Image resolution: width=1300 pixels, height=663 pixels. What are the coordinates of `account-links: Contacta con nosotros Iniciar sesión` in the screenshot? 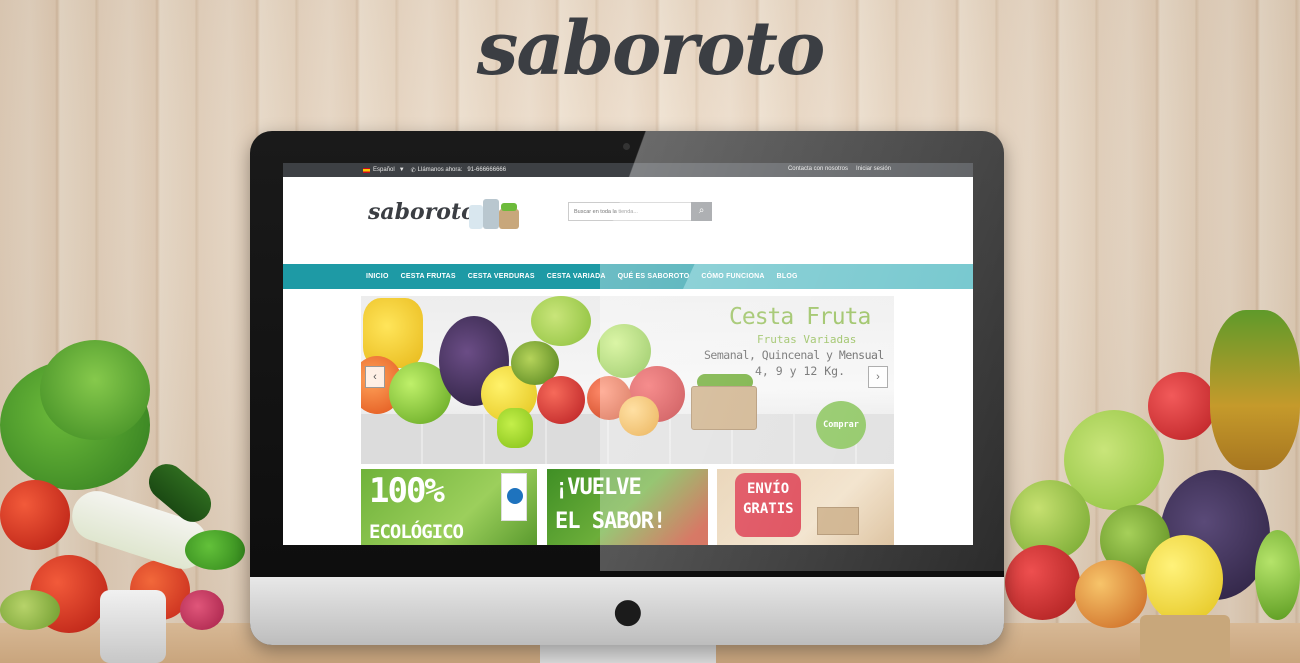 It's located at (839, 169).